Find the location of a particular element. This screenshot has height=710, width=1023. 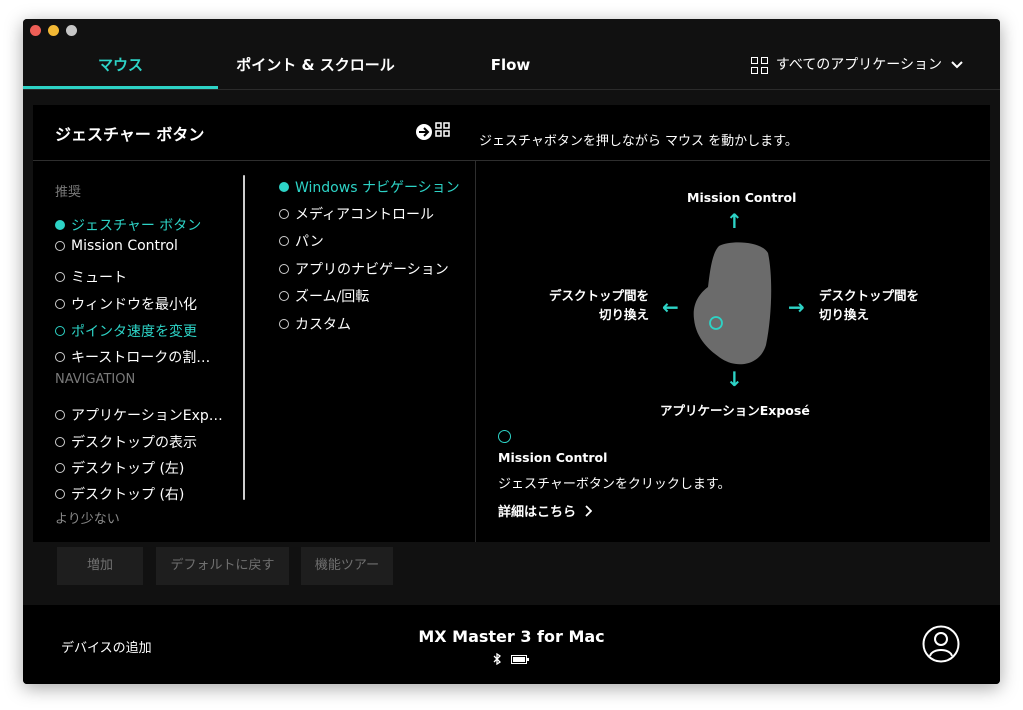

chevron-right-icon is located at coordinates (589, 510).